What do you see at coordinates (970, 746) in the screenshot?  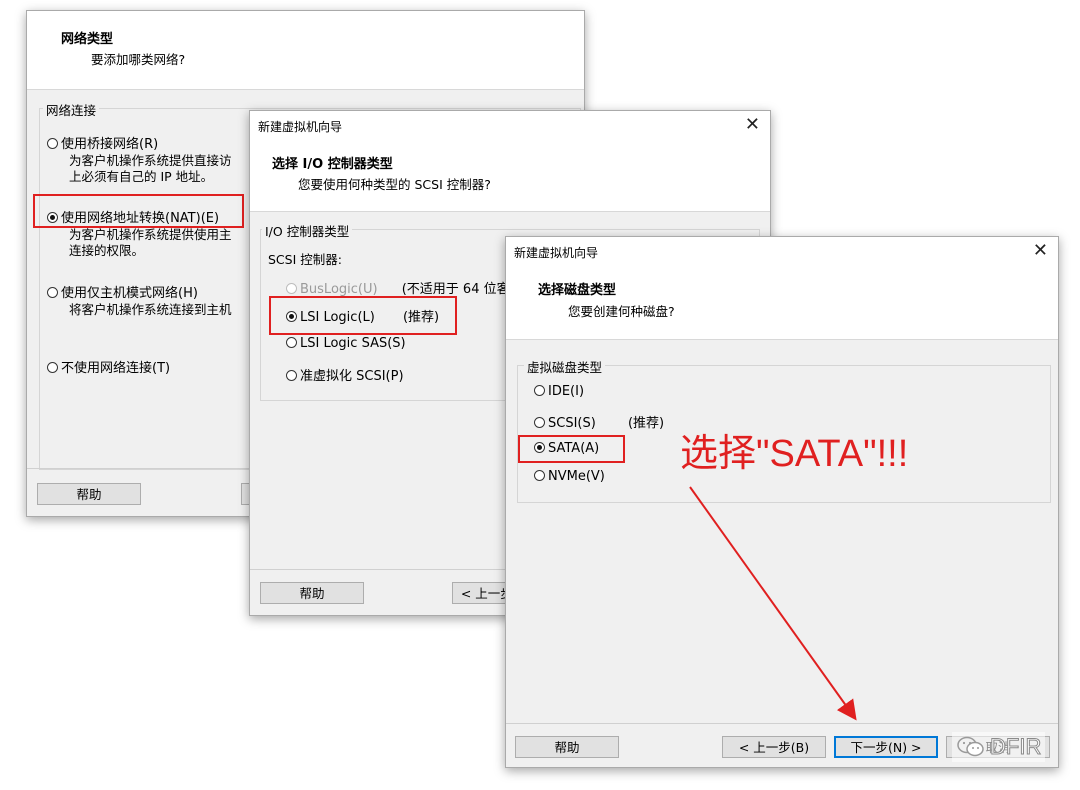 I see `wechat-icon` at bounding box center [970, 746].